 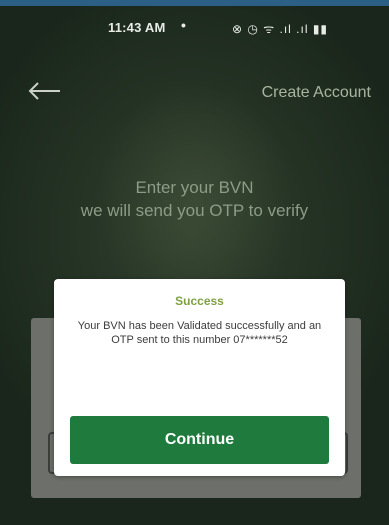 What do you see at coordinates (137, 27) in the screenshot?
I see `status-time: 11:43 AM` at bounding box center [137, 27].